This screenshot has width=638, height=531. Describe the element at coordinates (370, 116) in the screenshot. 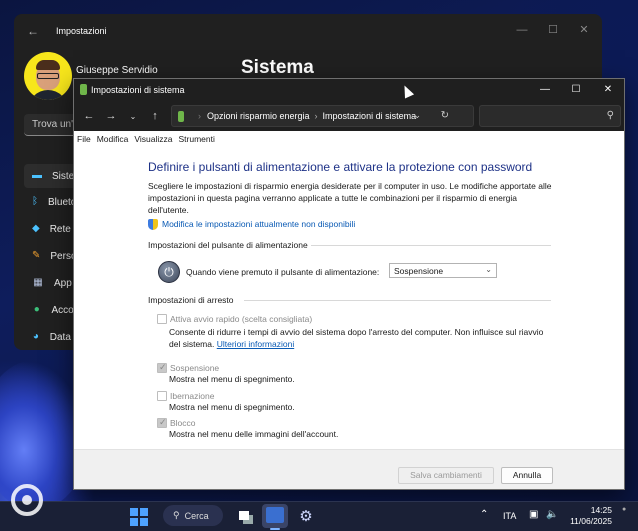

I see `breadcrumb-item: Impostazioni di sistema` at that location.